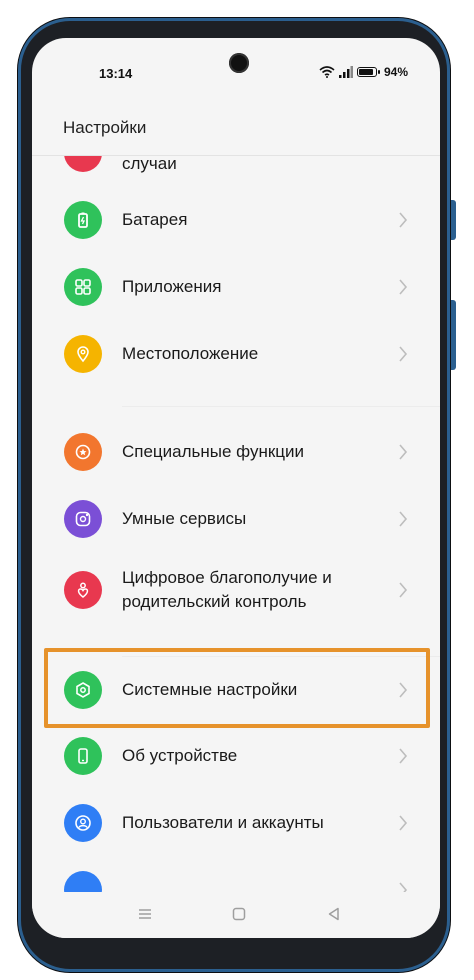 The height and width of the screenshot is (980, 474). Describe the element at coordinates (83, 164) in the screenshot. I see `emergency-icon` at that location.